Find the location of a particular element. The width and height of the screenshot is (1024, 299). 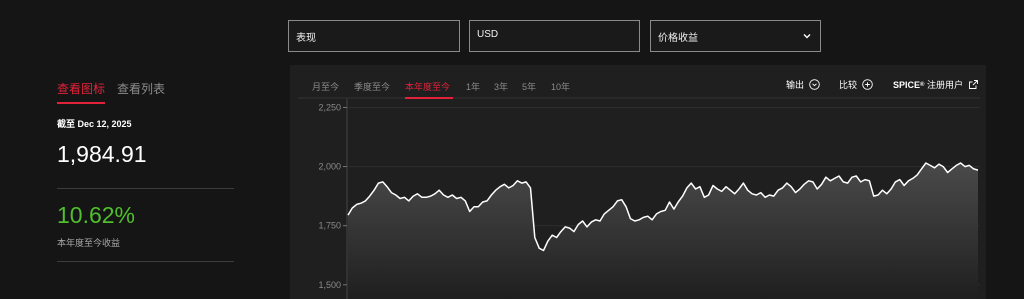

active-period-underline is located at coordinates (429, 98).